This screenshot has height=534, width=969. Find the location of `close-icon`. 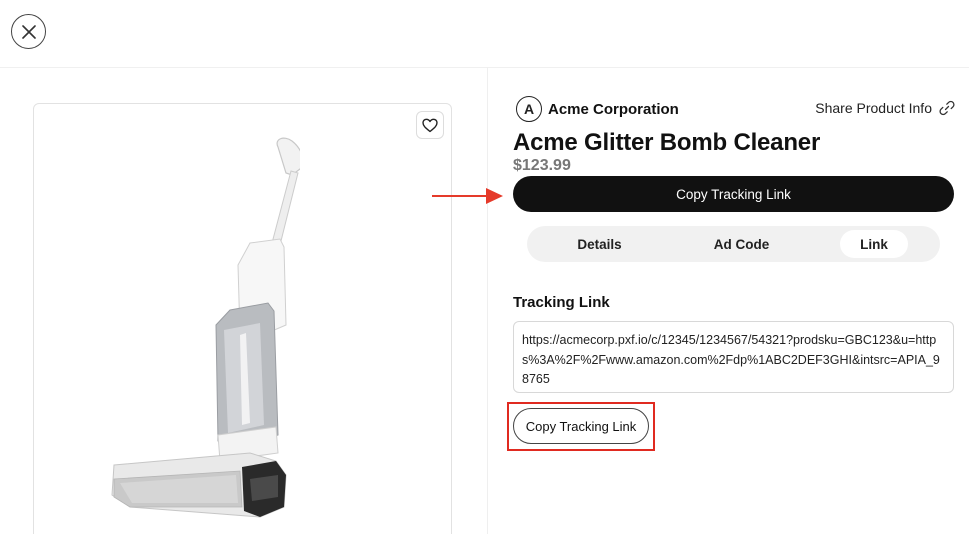

close-icon is located at coordinates (28, 31).